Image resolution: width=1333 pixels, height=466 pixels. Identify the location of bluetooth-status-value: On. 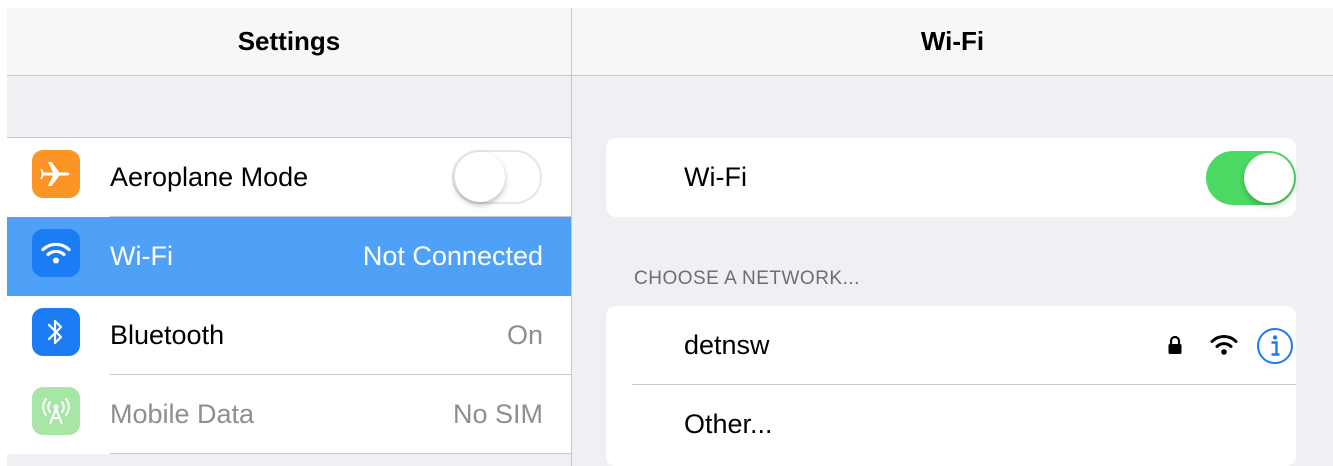
(524, 335).